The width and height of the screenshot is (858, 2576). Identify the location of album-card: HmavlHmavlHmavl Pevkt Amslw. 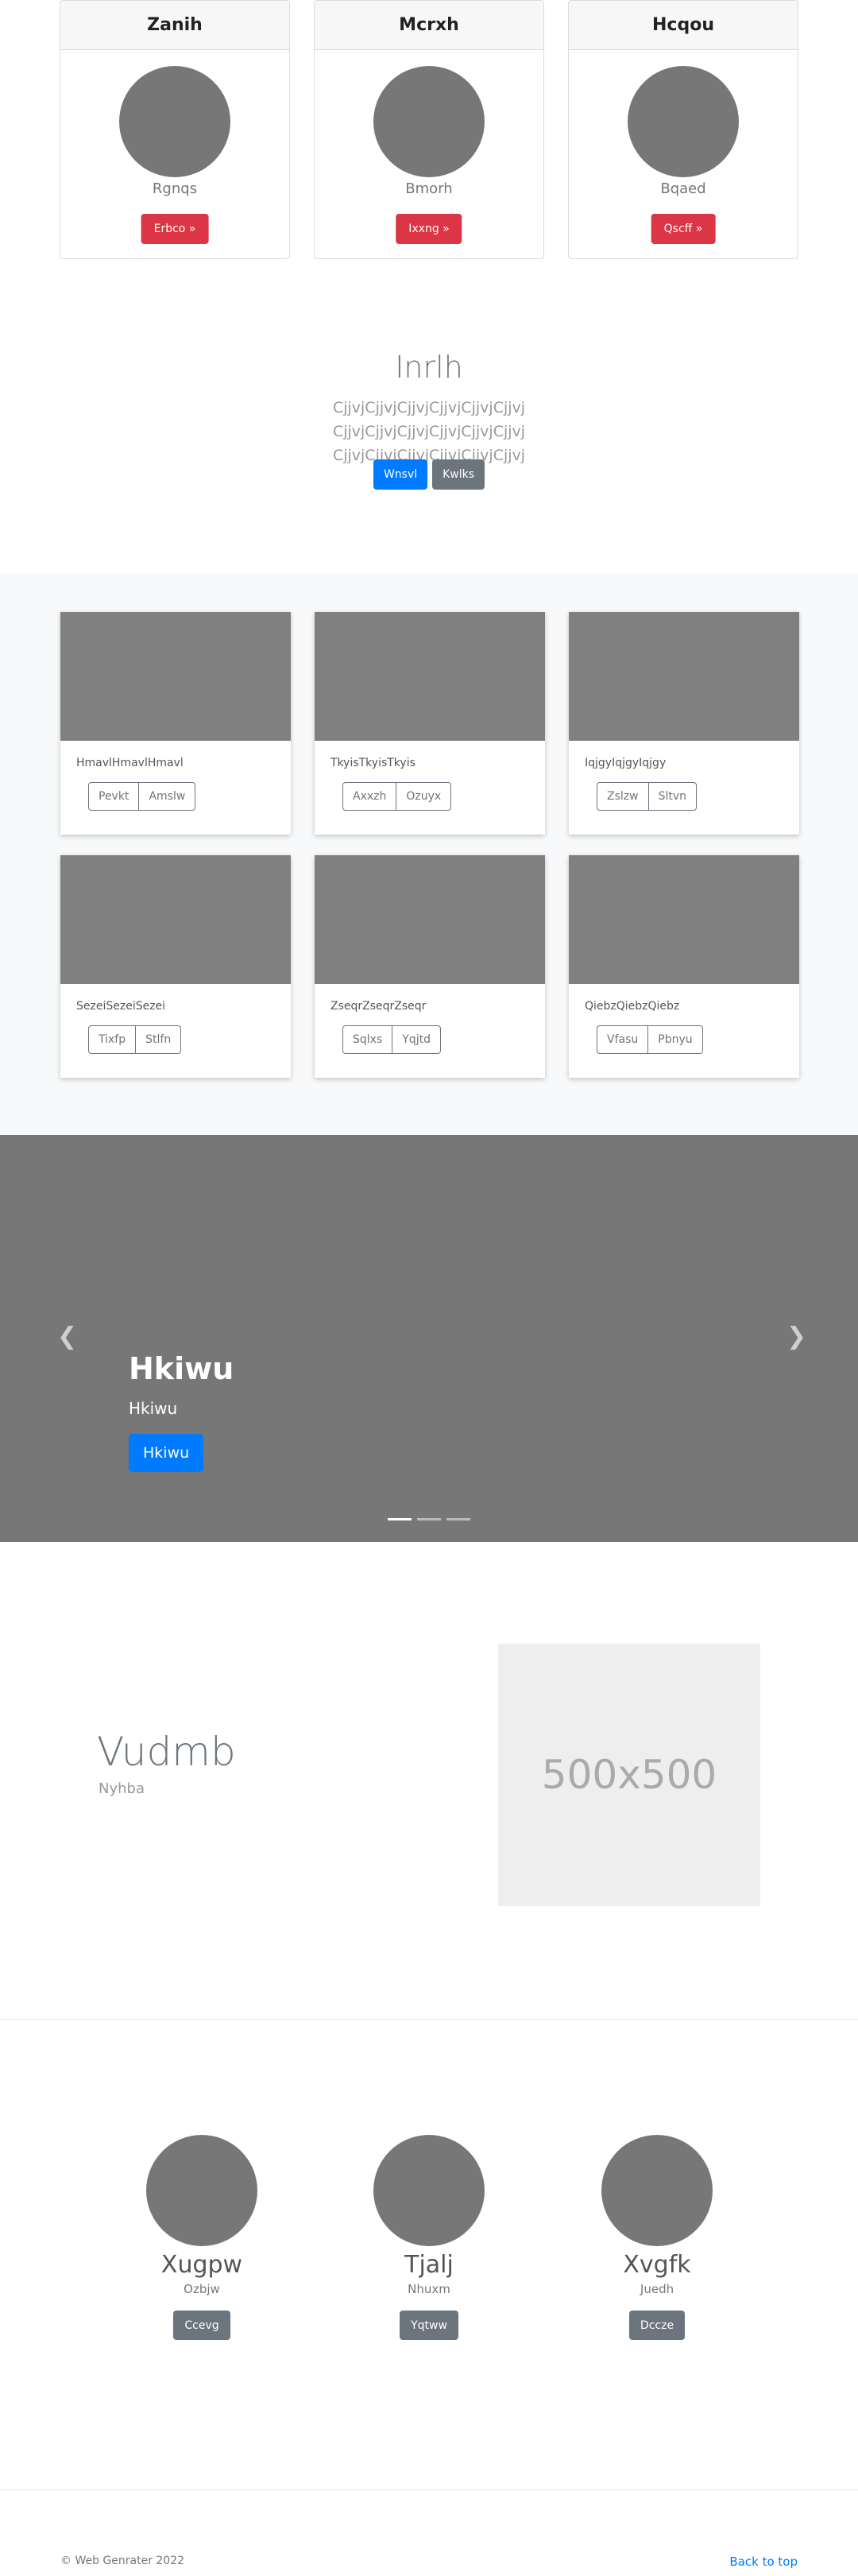
(175, 723).